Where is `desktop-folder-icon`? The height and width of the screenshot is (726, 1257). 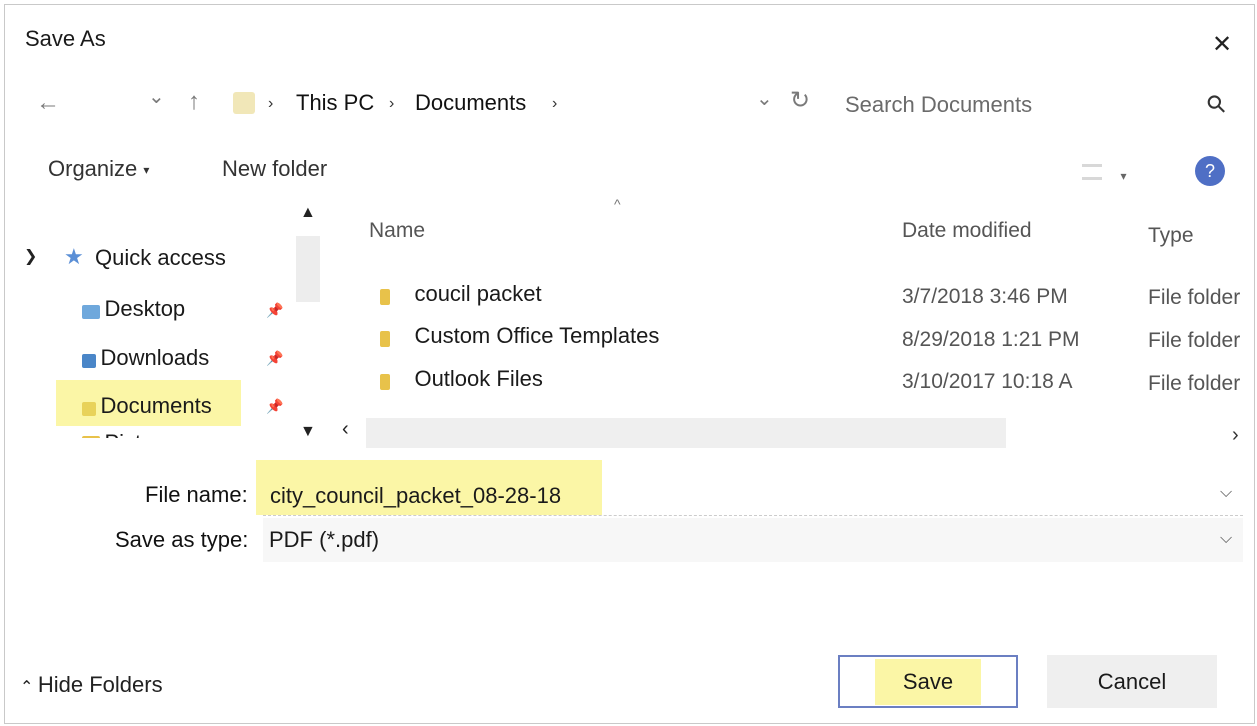
desktop-folder-icon is located at coordinates (91, 311).